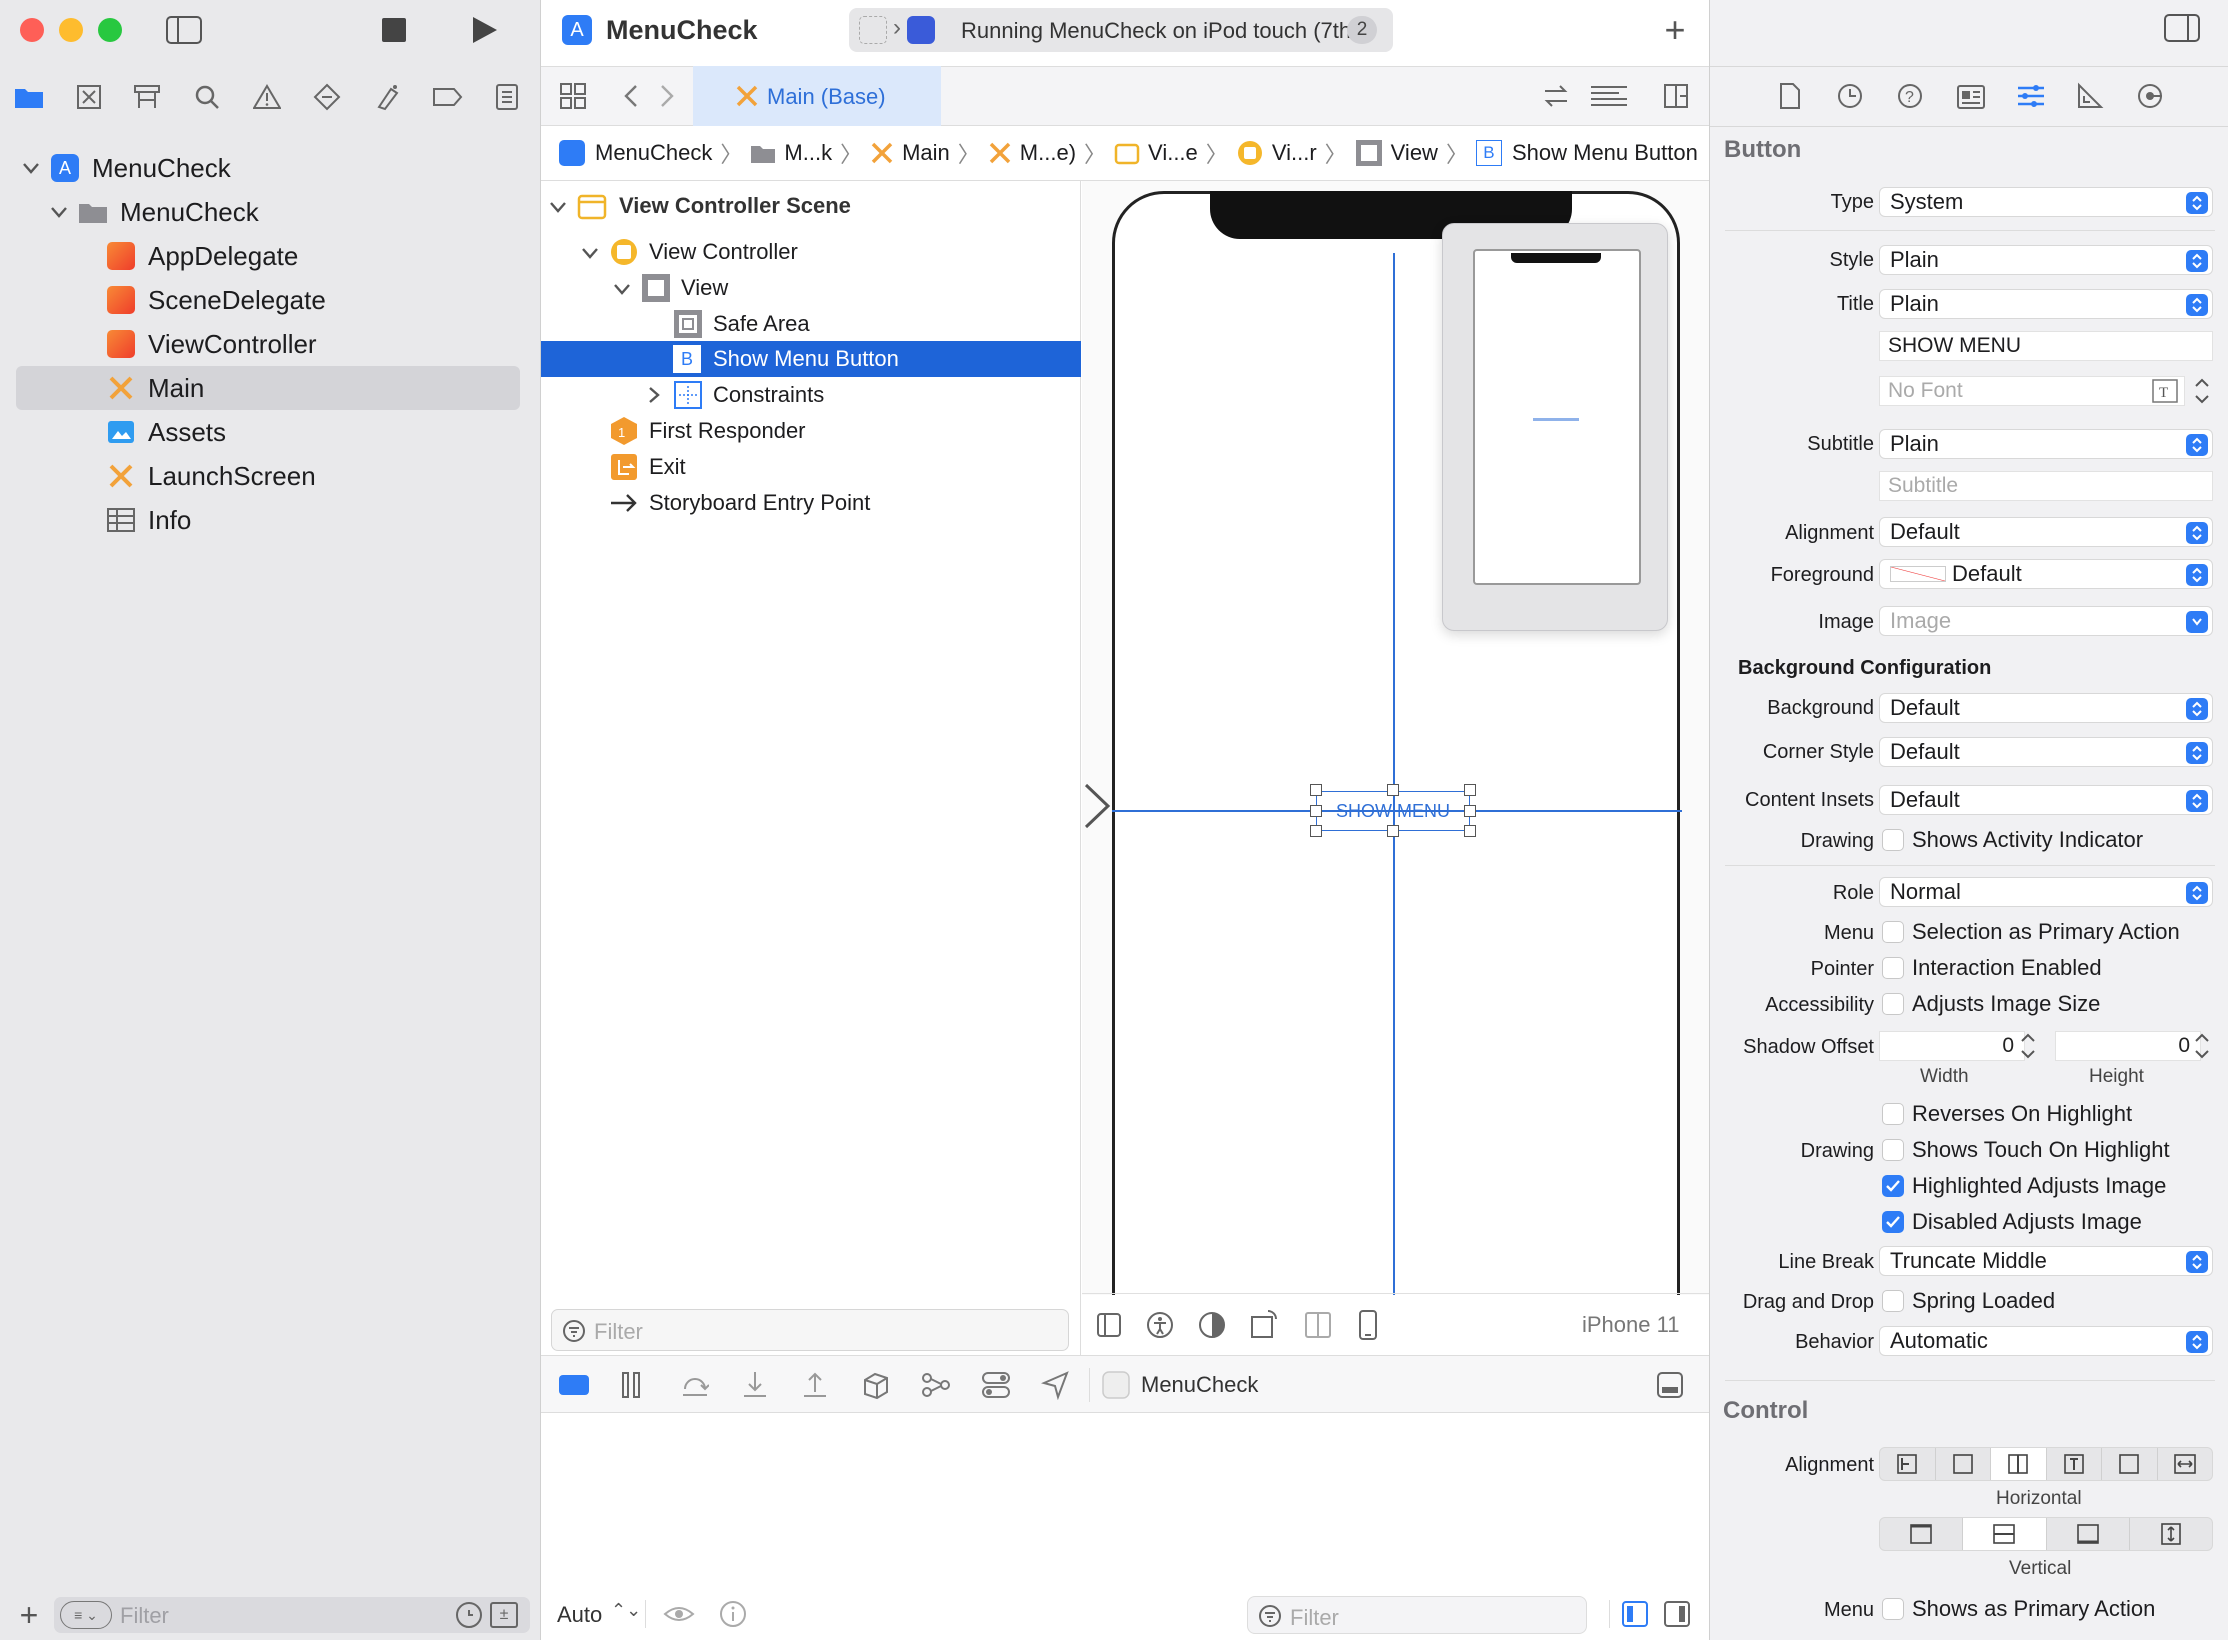 The width and height of the screenshot is (2228, 1640). What do you see at coordinates (1893, 1222) in the screenshot?
I see `disabled-adjusts-image-checkbox` at bounding box center [1893, 1222].